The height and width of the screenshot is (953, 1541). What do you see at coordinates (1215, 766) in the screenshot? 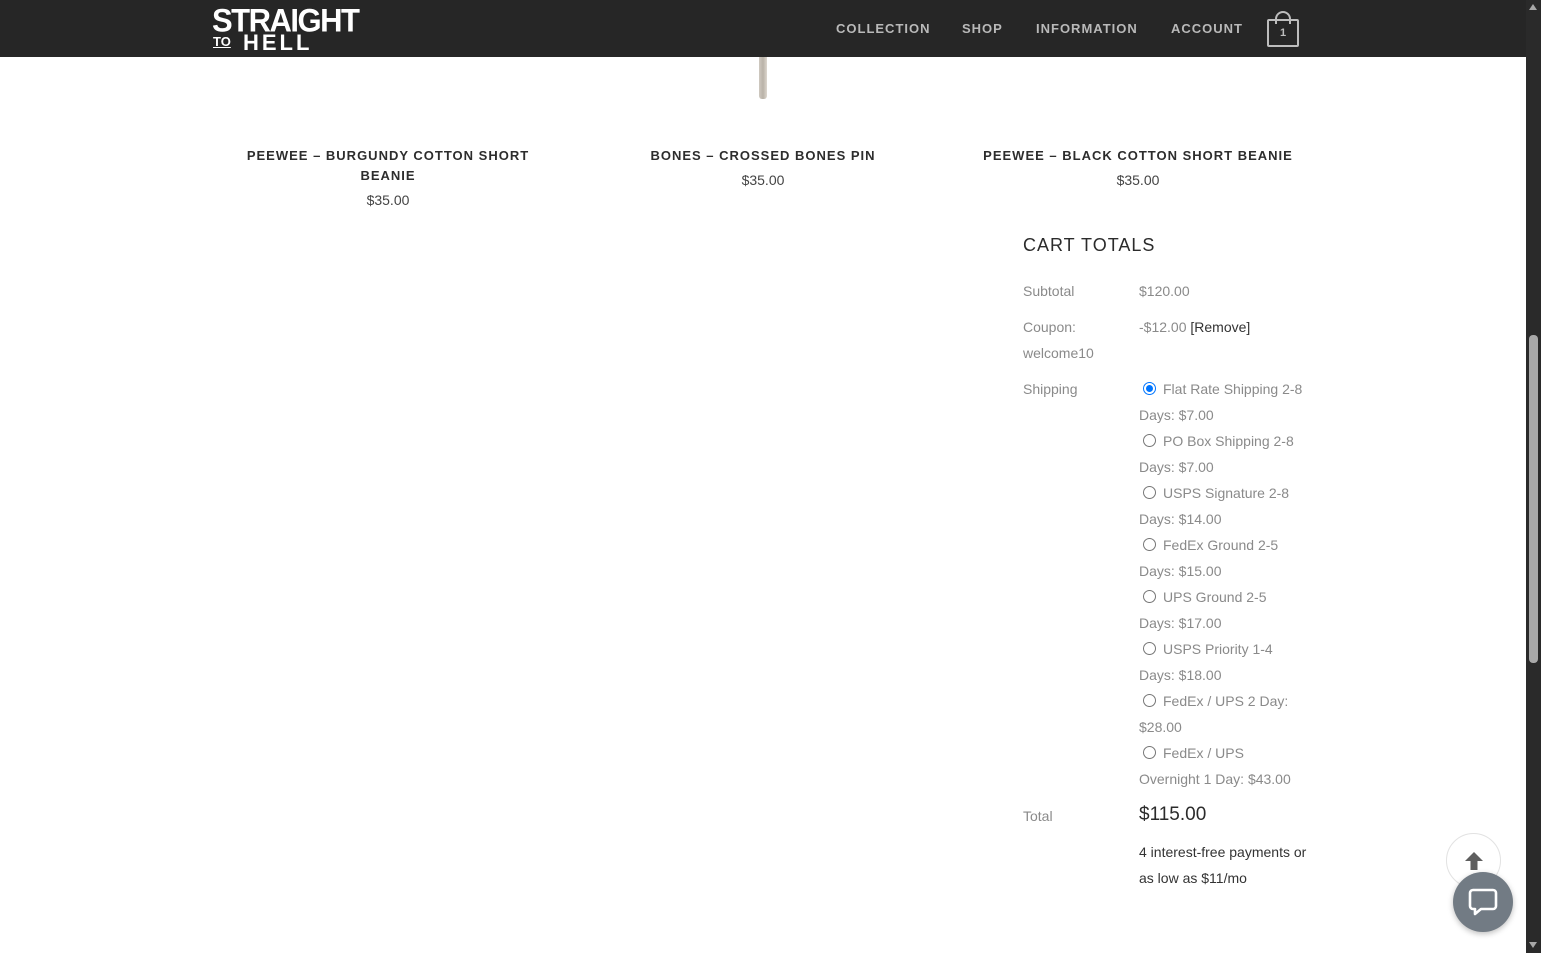
I see `shipping-option-label: FedEx / UPS Overnight 1 Day: $43.00` at bounding box center [1215, 766].